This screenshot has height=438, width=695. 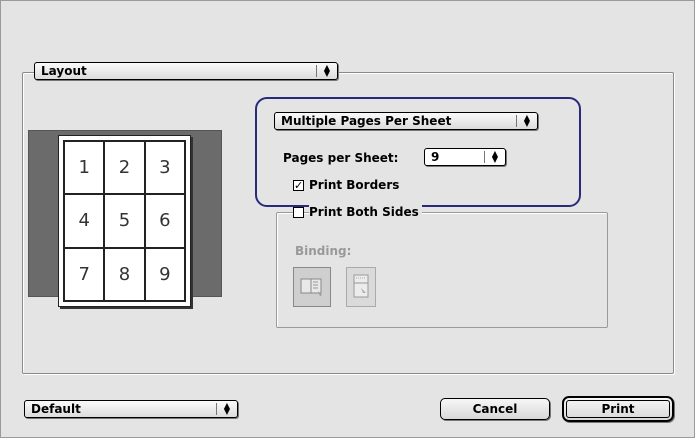 I want to click on print-both-sides-label: Print Both Sides, so click(x=365, y=212).